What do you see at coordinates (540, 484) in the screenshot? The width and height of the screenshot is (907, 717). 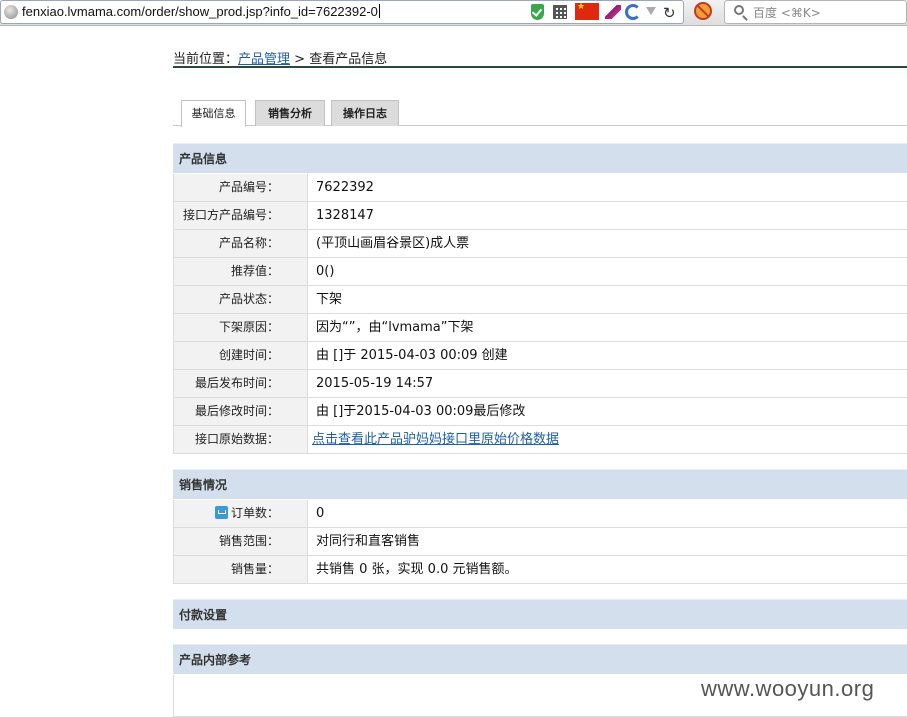 I see `section-header-sales: 销售情况` at bounding box center [540, 484].